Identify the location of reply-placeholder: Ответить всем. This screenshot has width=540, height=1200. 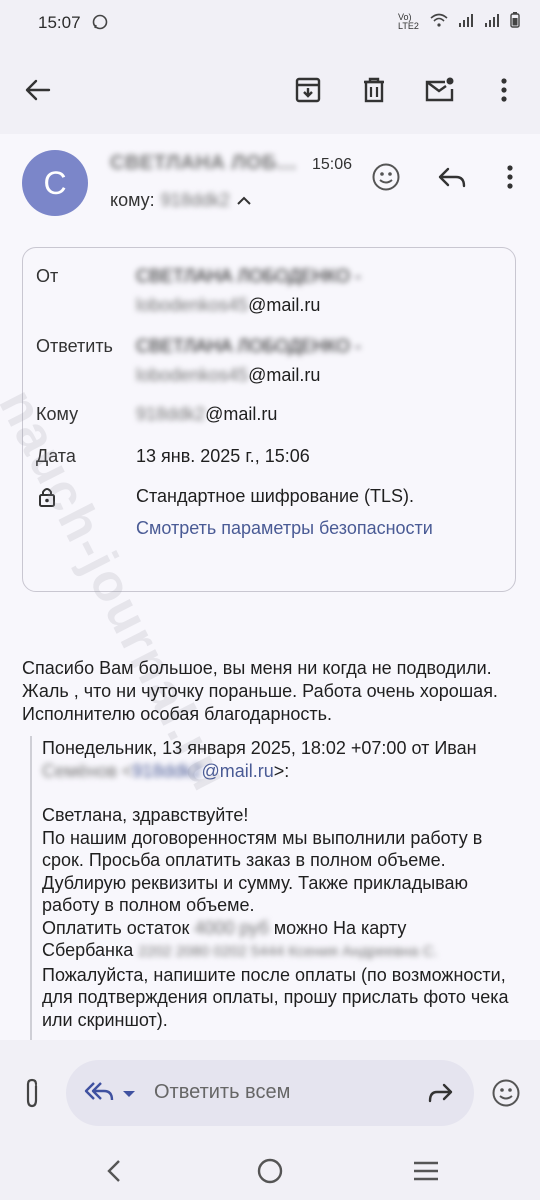
(222, 1092).